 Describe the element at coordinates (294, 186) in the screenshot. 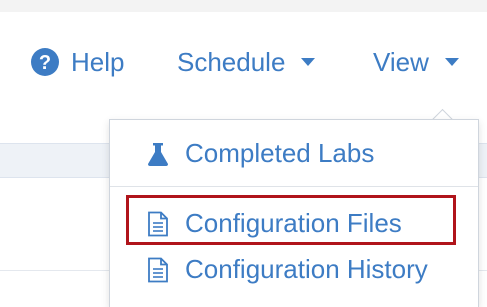

I see `menu-separator` at that location.